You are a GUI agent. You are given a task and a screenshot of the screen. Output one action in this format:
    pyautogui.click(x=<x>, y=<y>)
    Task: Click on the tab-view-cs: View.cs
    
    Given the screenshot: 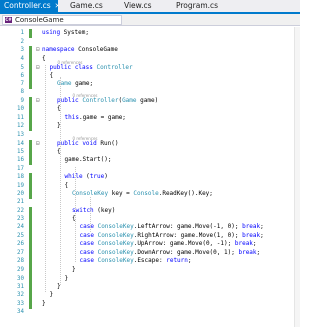 What is the action you would take?
    pyautogui.click(x=145, y=6)
    